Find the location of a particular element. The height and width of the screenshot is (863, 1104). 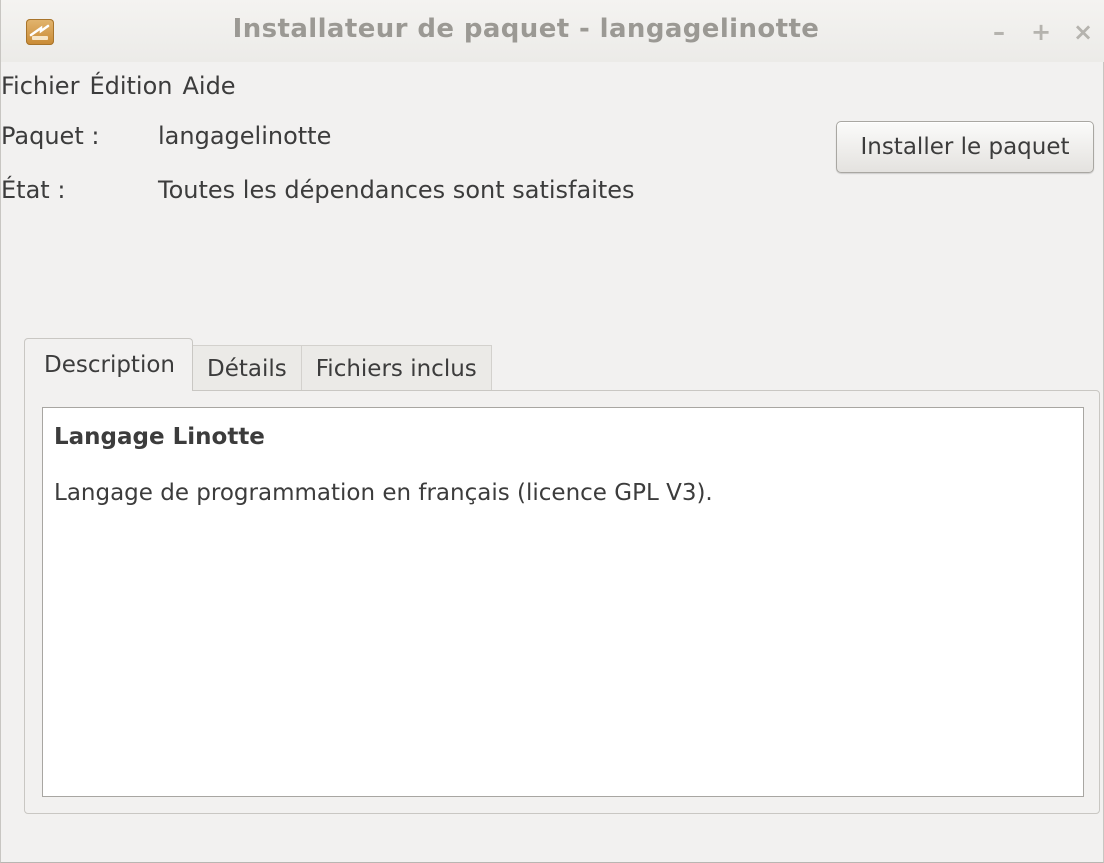

maximize-icon: + is located at coordinates (1041, 32).